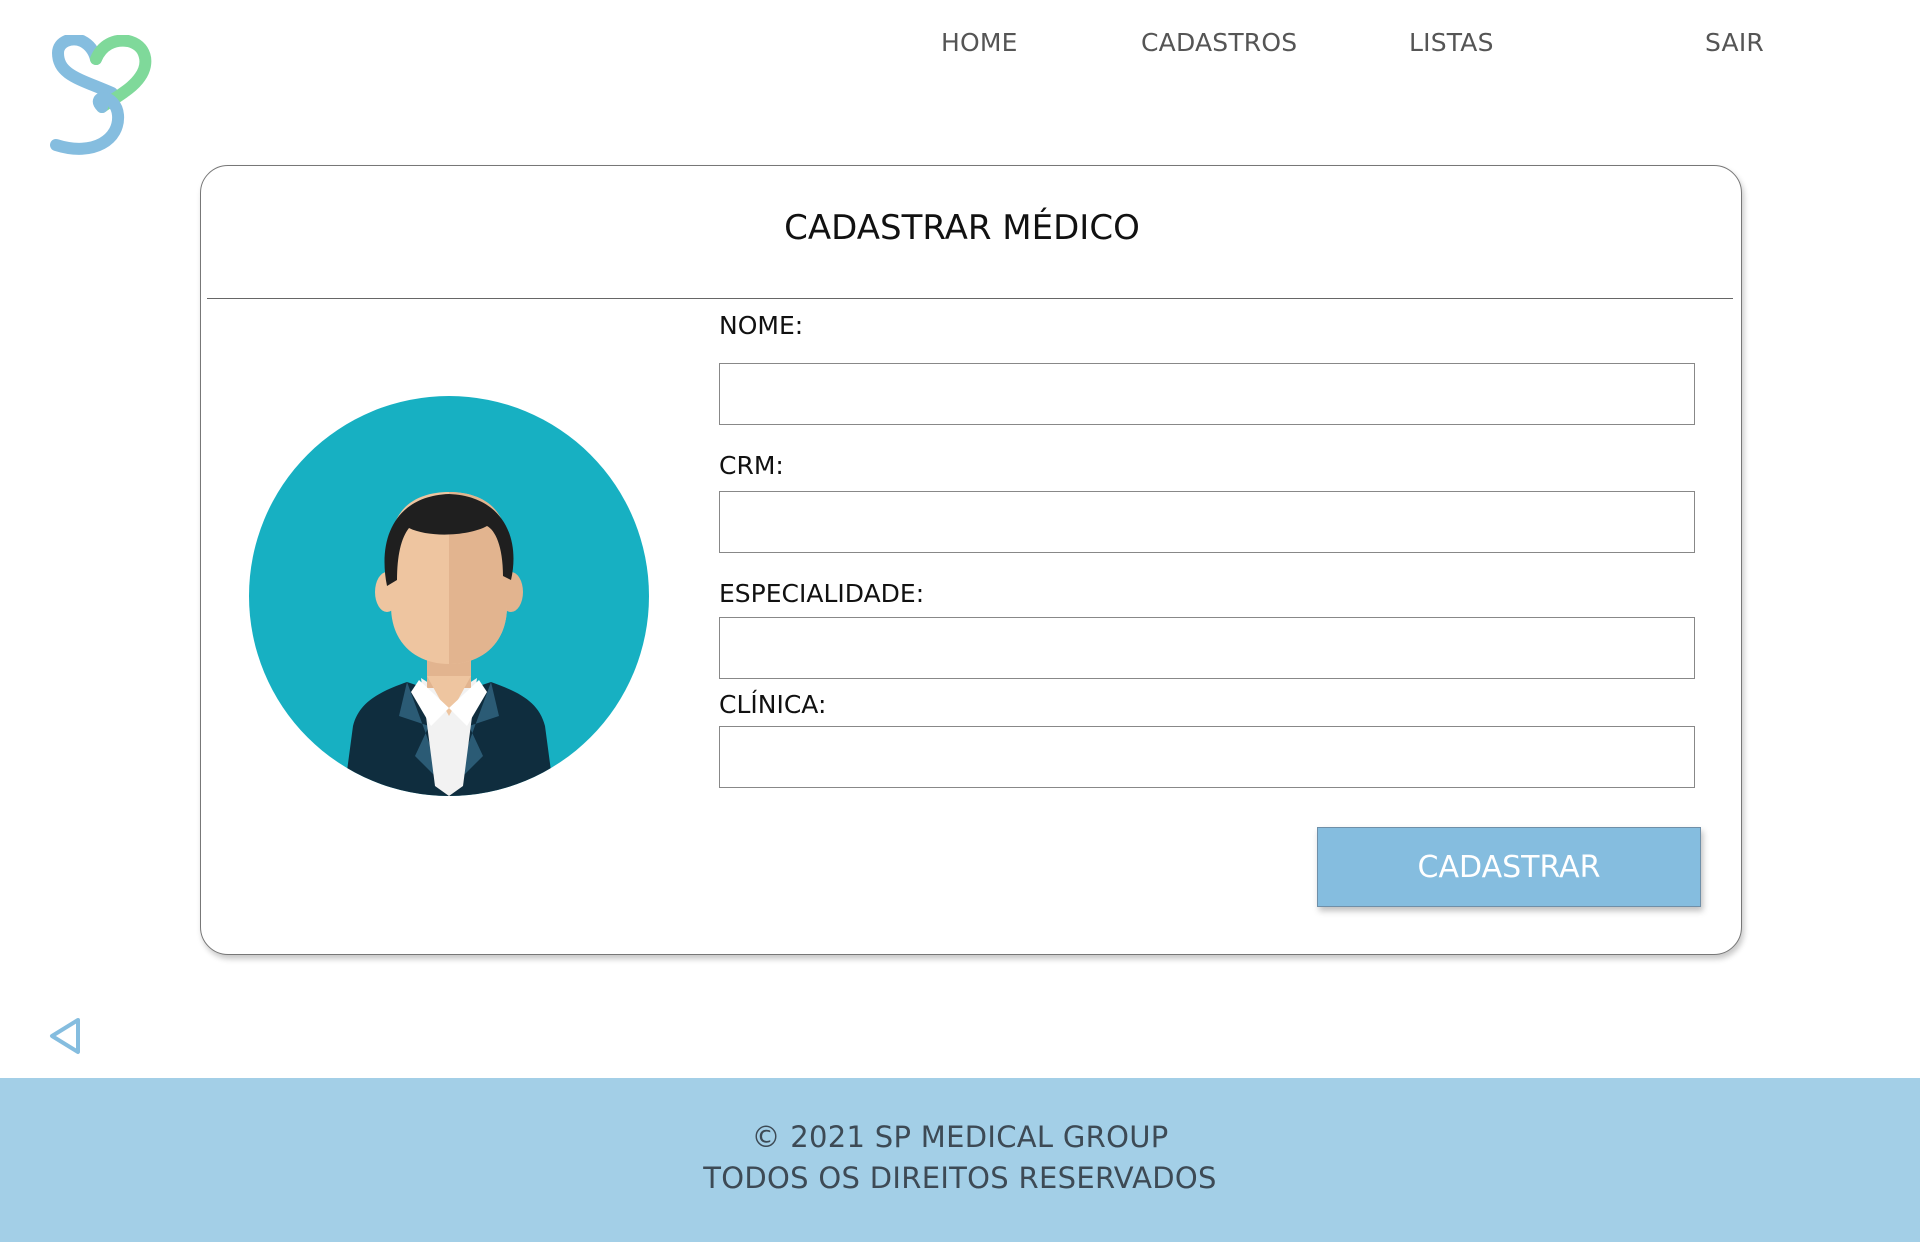 The image size is (1920, 1242). I want to click on nav-home: HOME, so click(979, 42).